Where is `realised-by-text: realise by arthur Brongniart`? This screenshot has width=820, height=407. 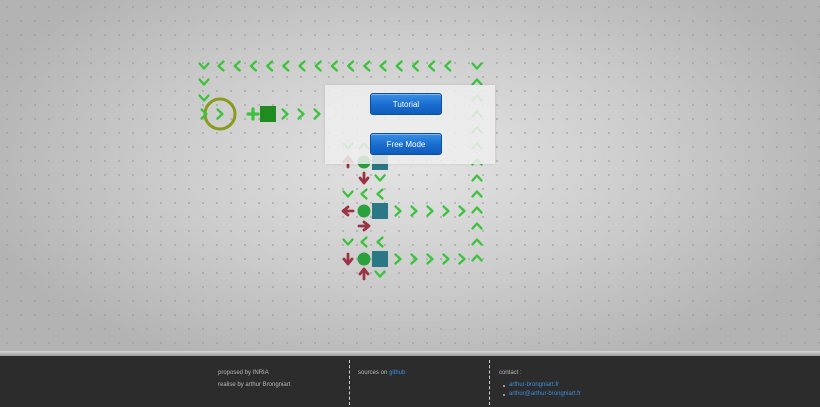 realised-by-text: realise by arthur Brongniart is located at coordinates (254, 385).